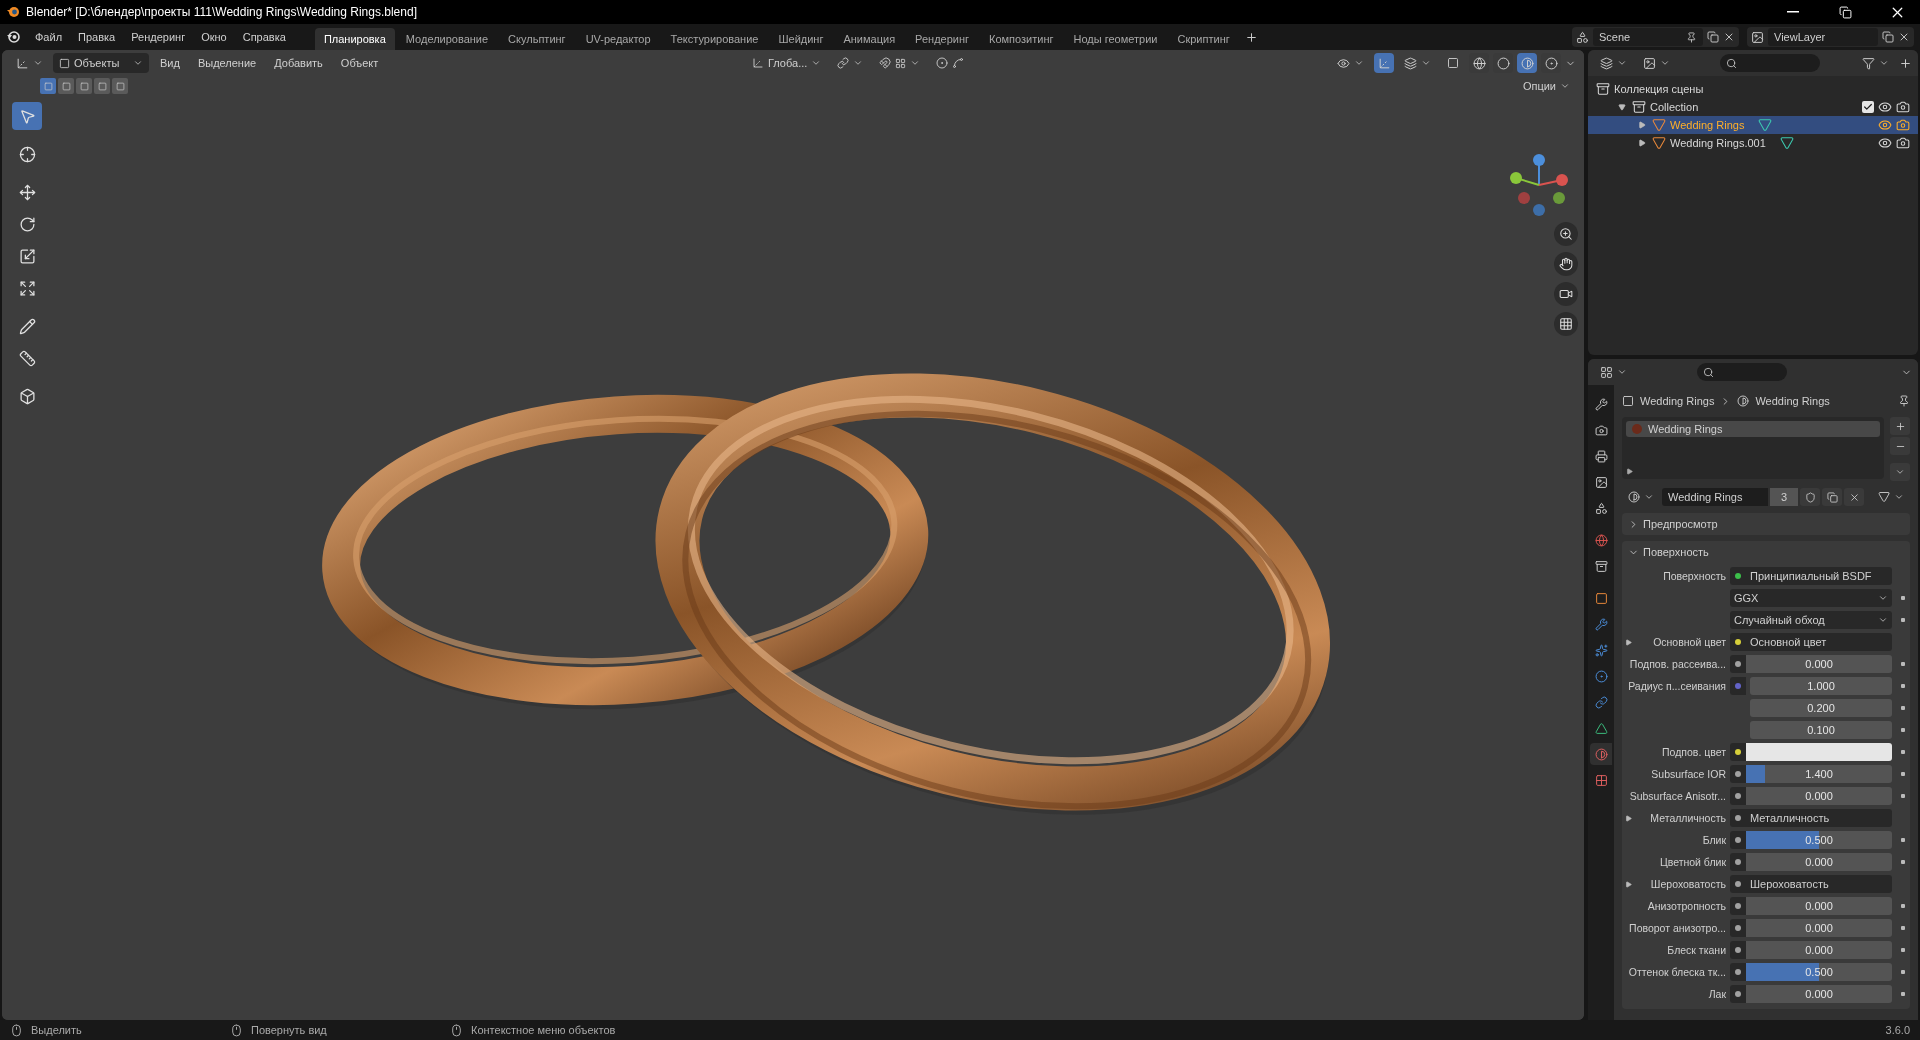 The height and width of the screenshot is (1040, 1920). Describe the element at coordinates (1819, 642) in the screenshot. I see `link-field: Основной цвет` at that location.